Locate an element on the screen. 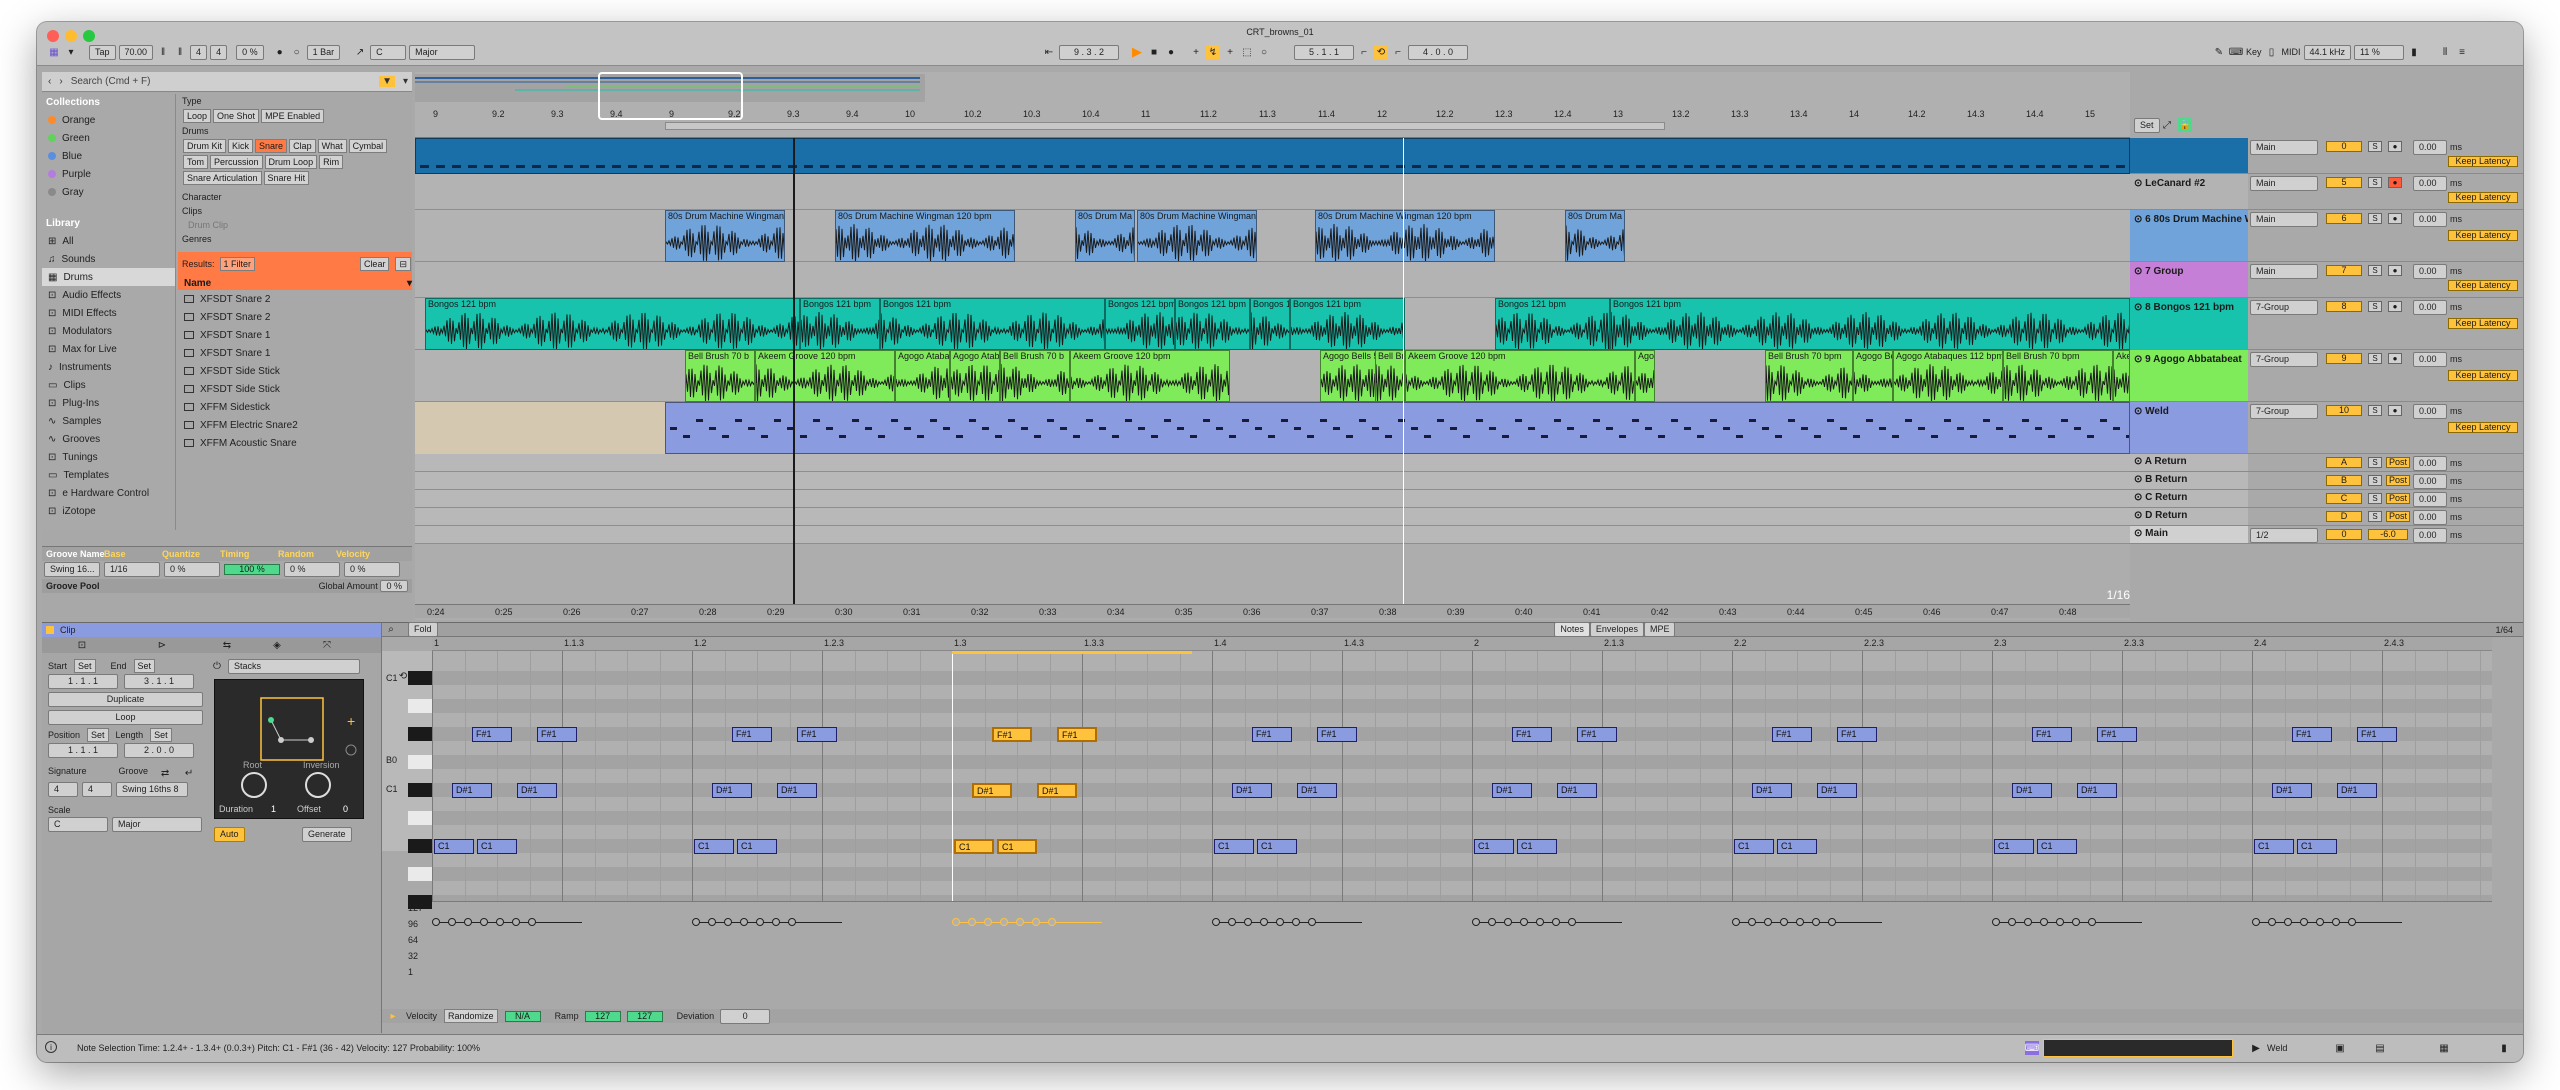 The height and width of the screenshot is (1090, 2560). groove-cell: 0 % is located at coordinates (372, 569).